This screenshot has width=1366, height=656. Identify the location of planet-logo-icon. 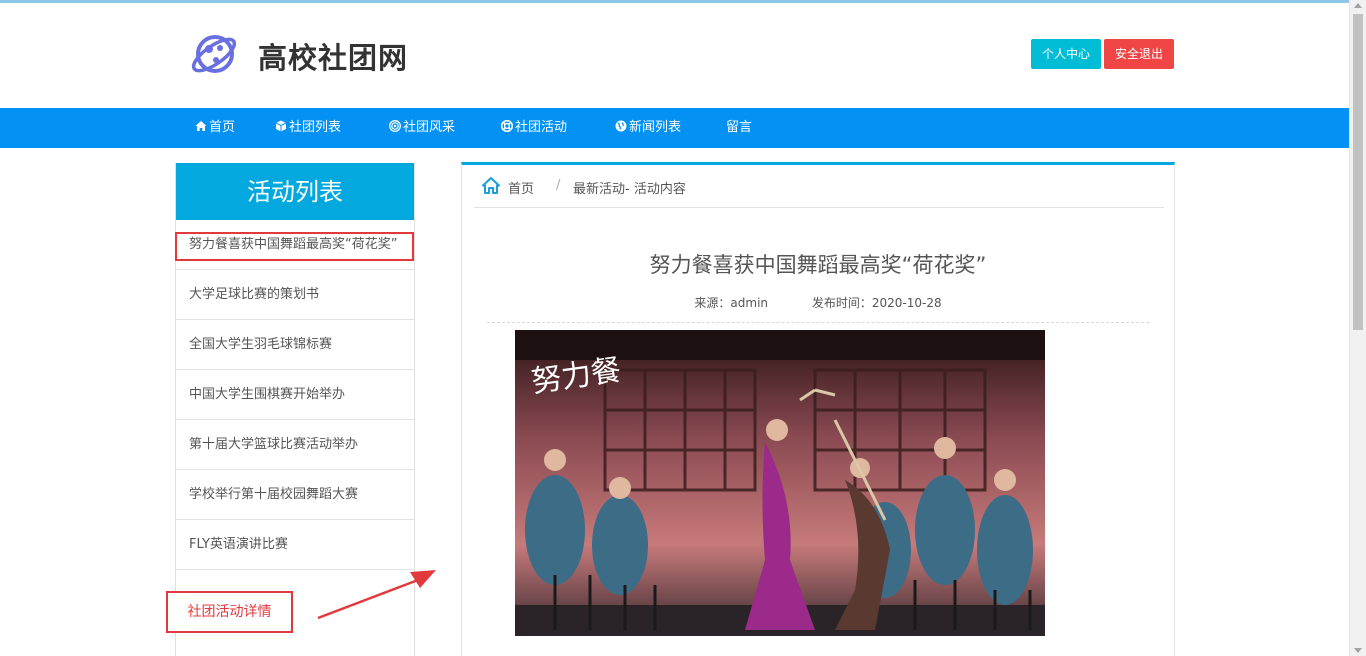
(214, 54).